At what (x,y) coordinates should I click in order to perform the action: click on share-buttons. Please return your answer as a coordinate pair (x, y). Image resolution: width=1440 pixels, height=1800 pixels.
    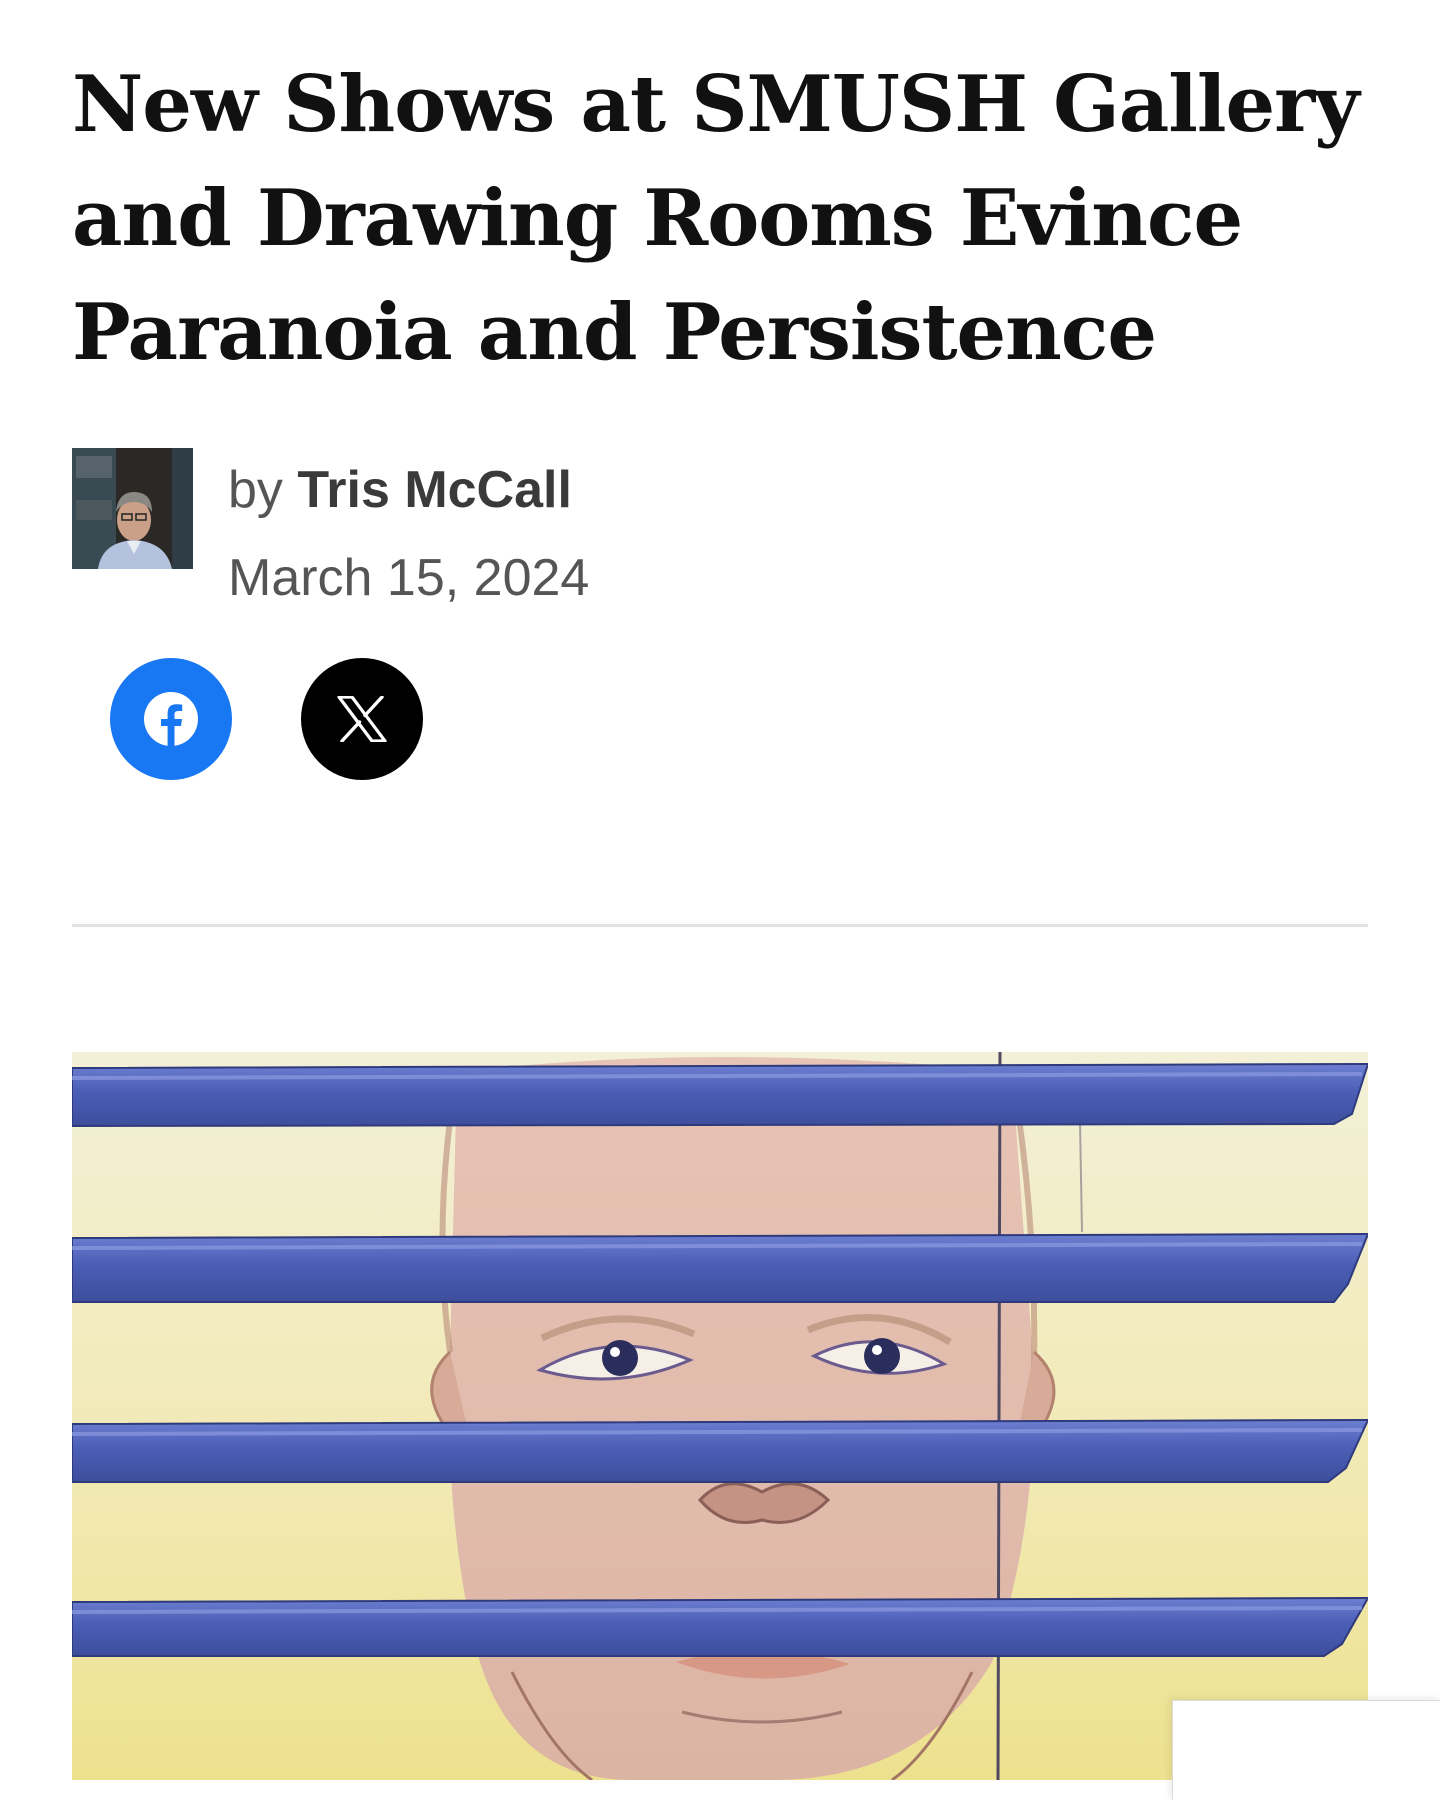
    Looking at the image, I should click on (310, 720).